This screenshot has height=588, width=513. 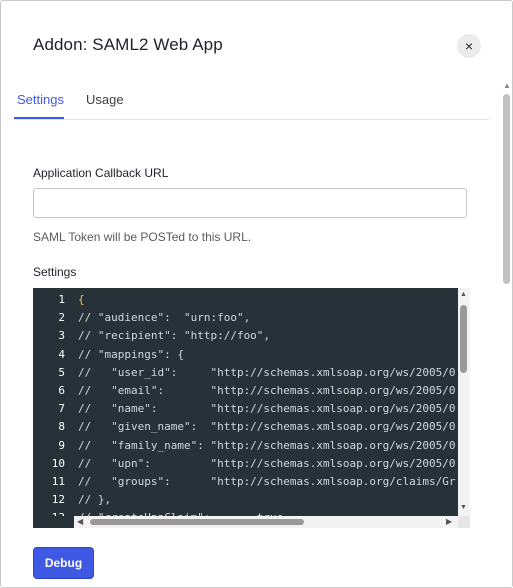 What do you see at coordinates (507, 85) in the screenshot?
I see `dialog-scroll-up-icon: ▲` at bounding box center [507, 85].